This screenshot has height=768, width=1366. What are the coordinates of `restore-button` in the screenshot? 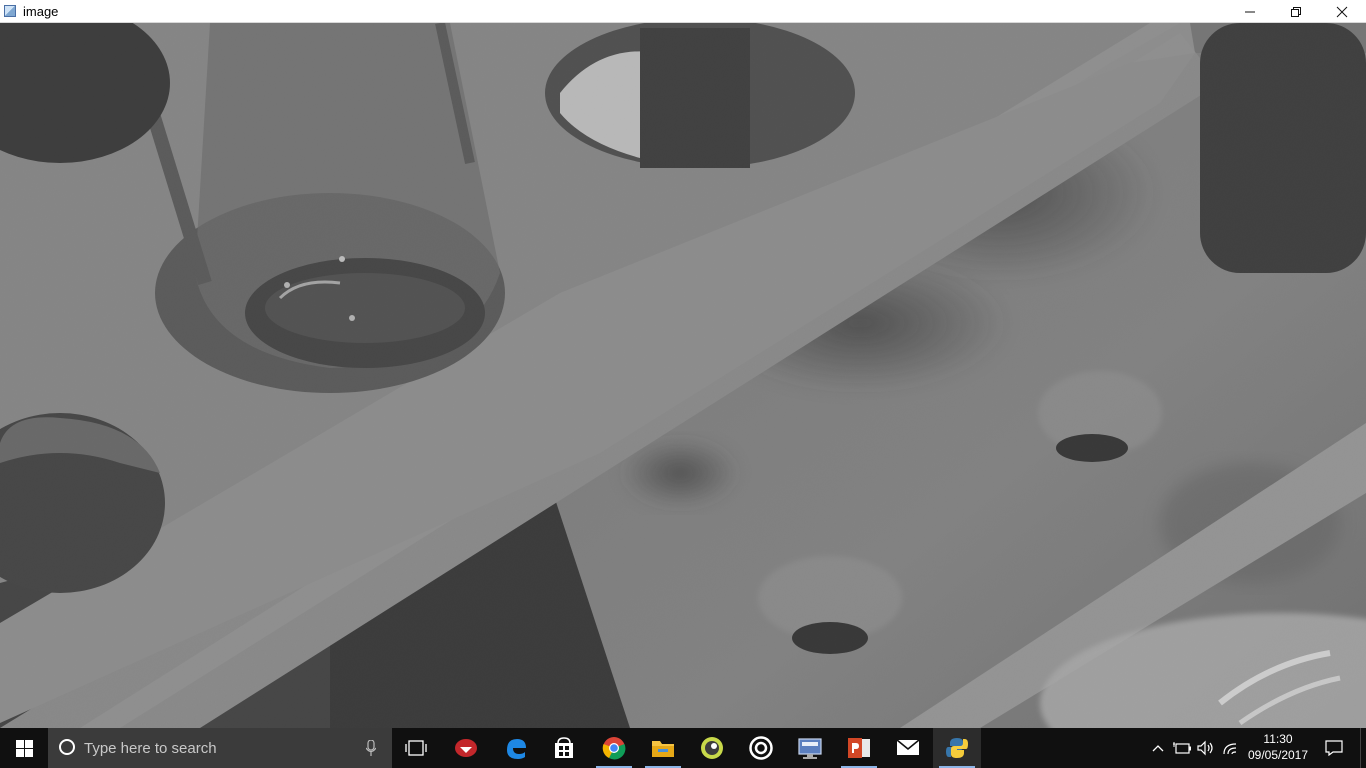 It's located at (1296, 11).